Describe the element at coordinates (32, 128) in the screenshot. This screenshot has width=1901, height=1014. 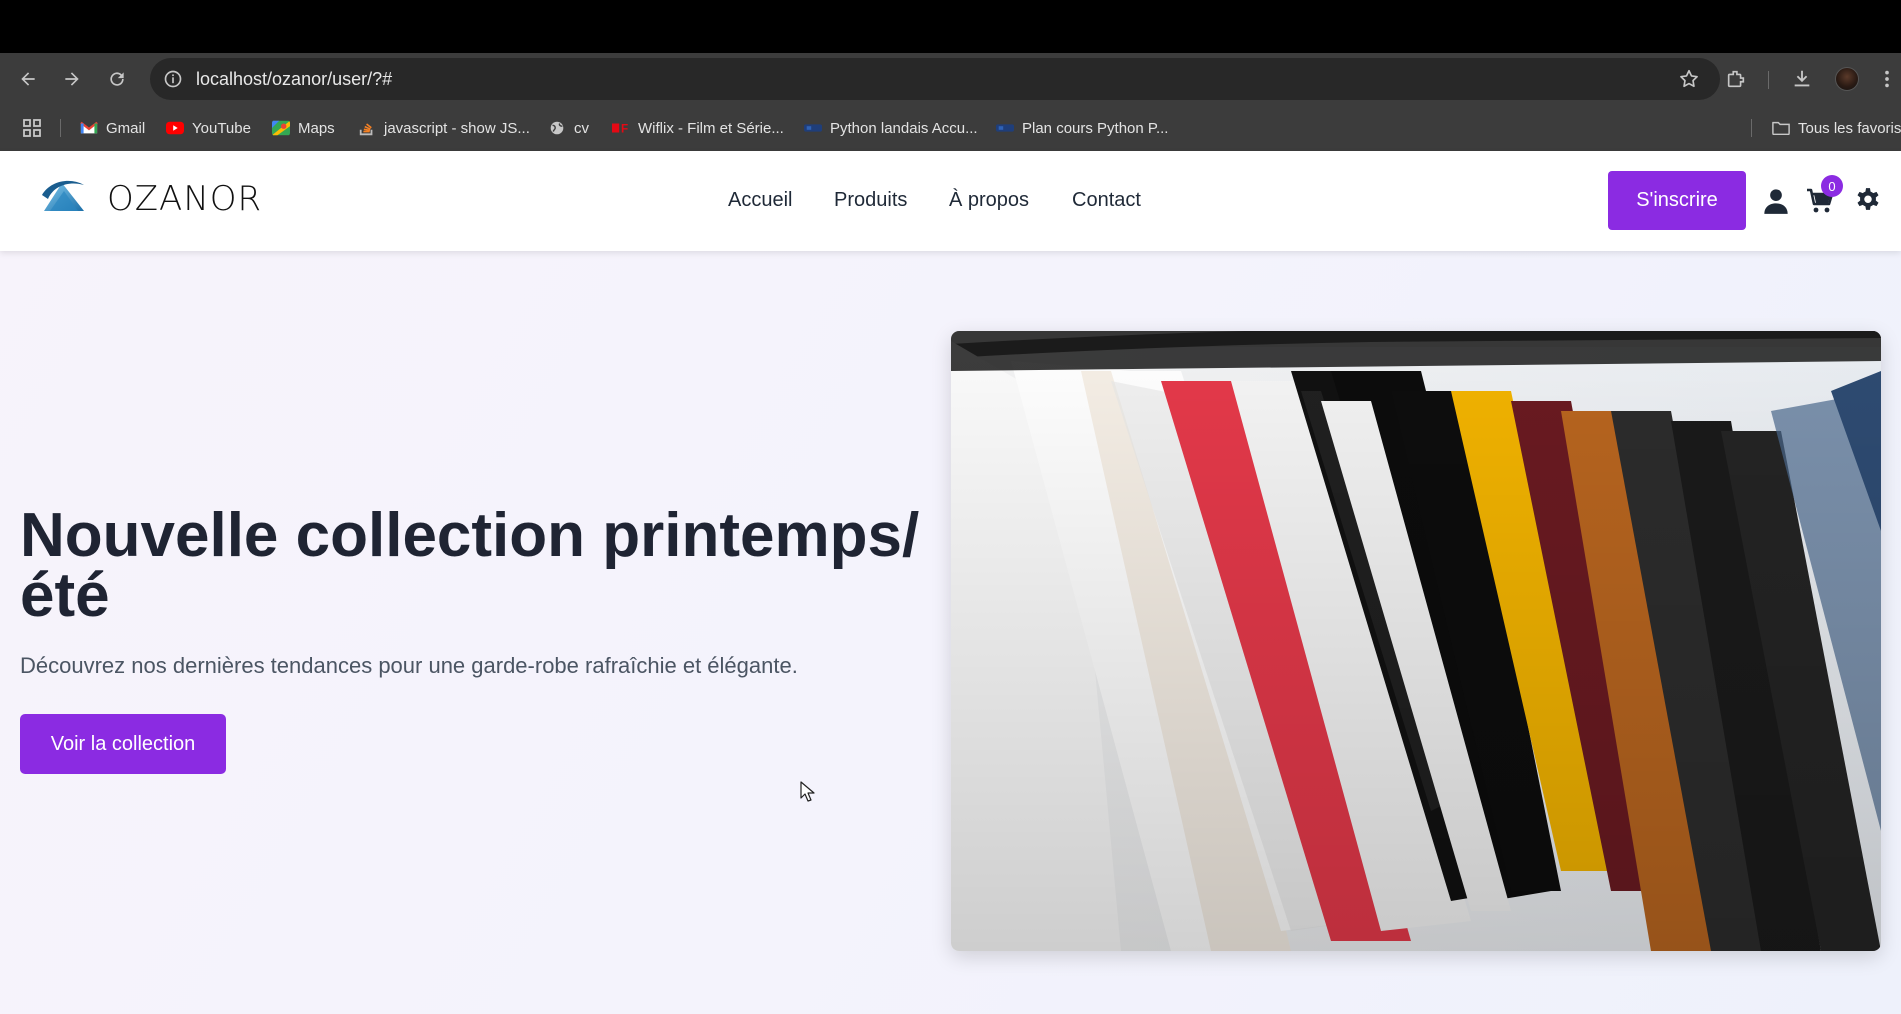
I see `apps-grid-icon` at that location.